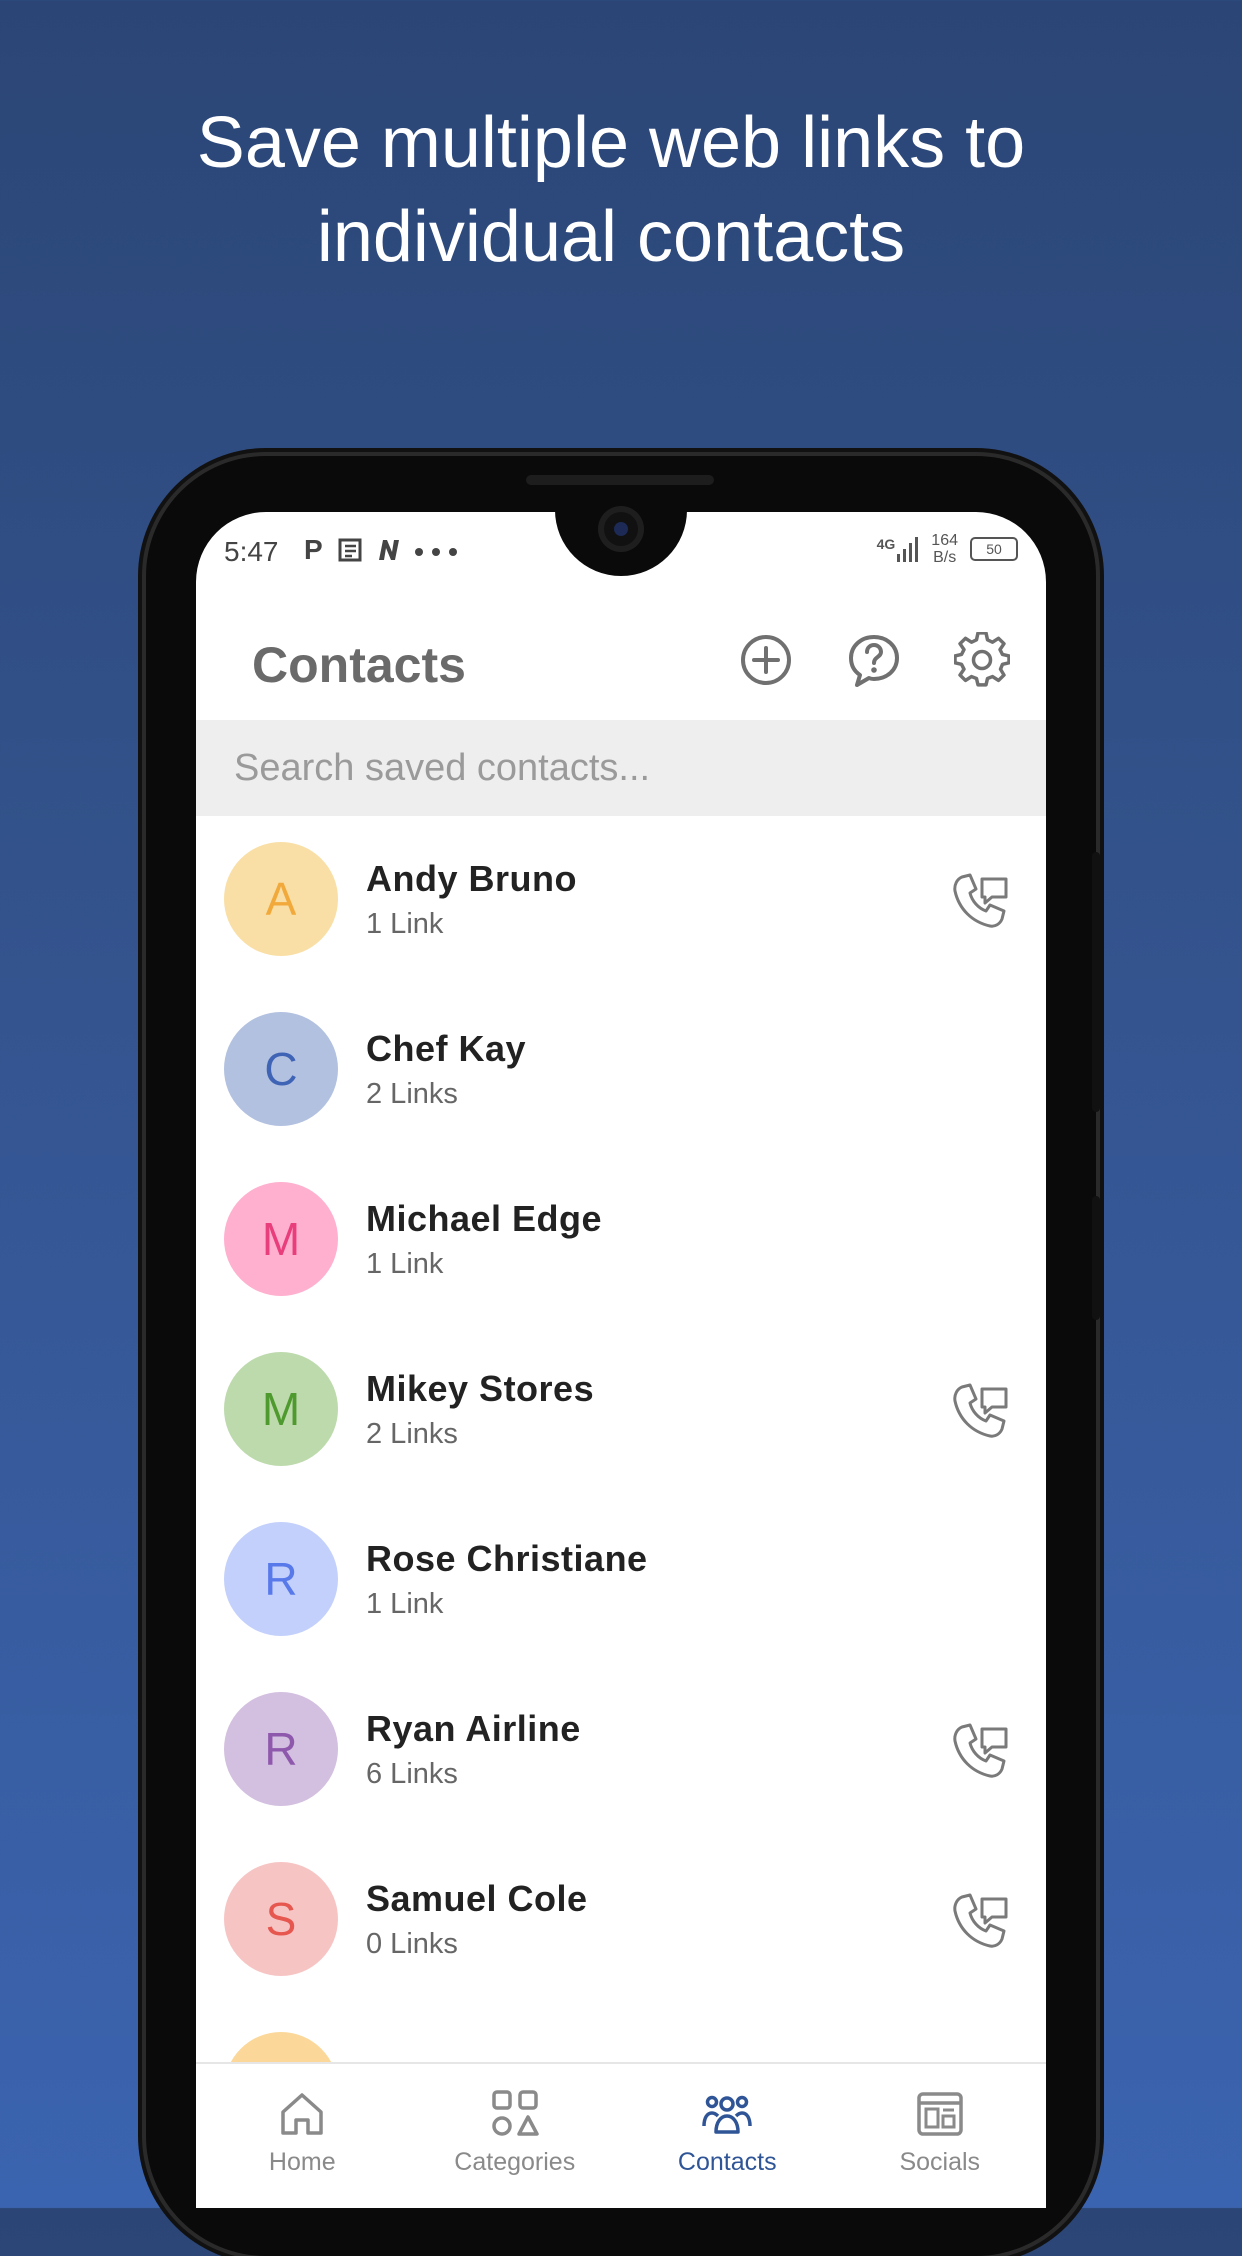  I want to click on categories-icon, so click(515, 2113).